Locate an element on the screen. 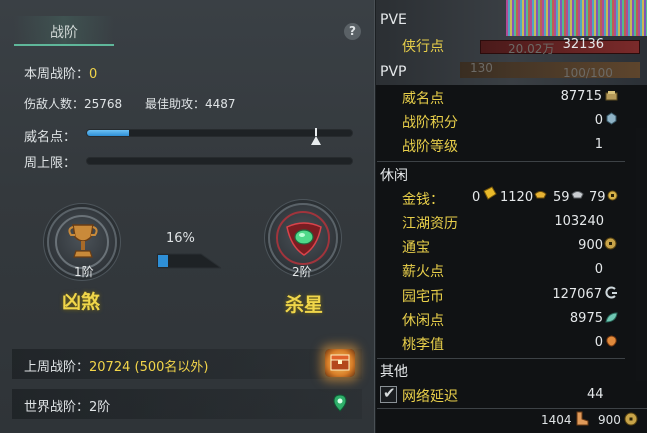 This screenshot has height=433, width=647. money-gold-bar-value: 0 is located at coordinates (476, 197).